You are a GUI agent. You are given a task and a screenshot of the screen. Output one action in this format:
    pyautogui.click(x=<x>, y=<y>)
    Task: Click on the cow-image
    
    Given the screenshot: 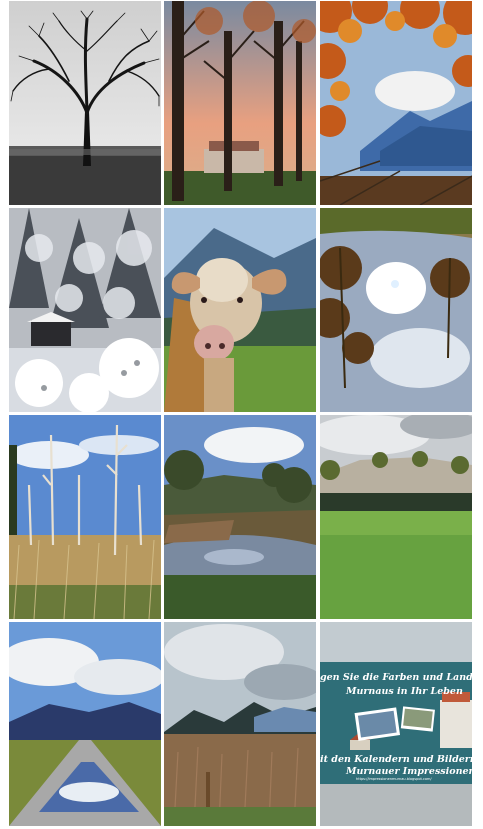 What is the action you would take?
    pyautogui.click(x=240, y=310)
    